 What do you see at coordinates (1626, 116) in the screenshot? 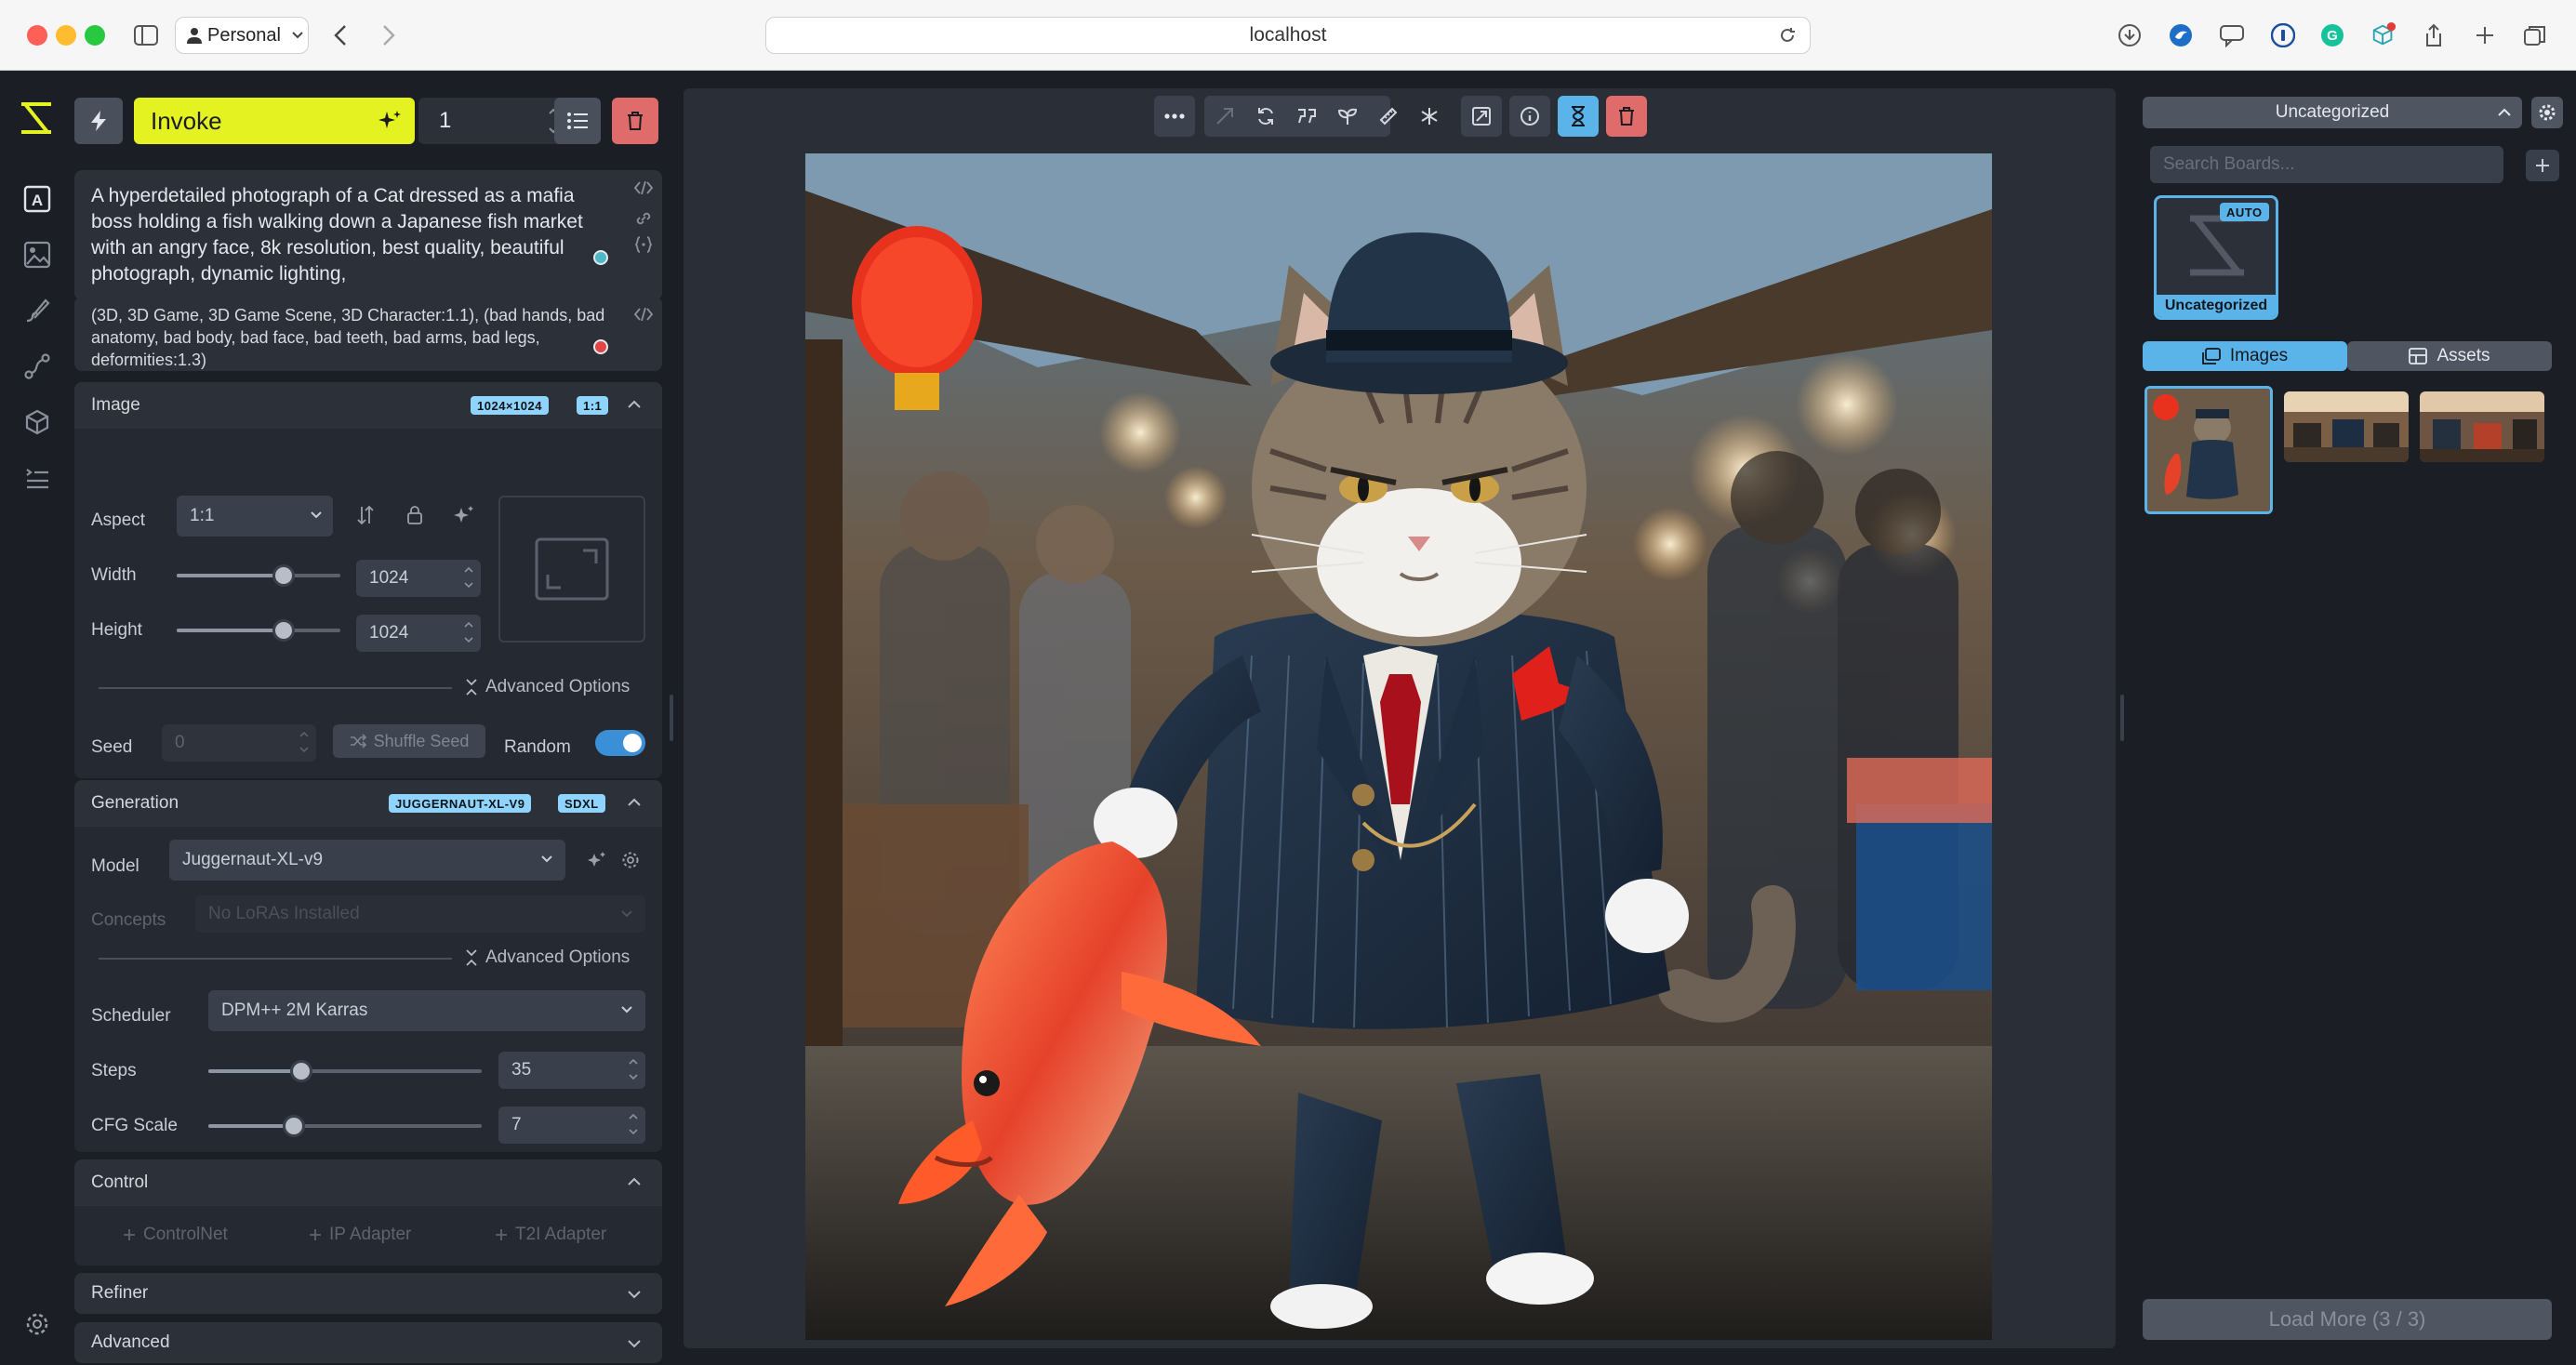
I see `delete-image-button` at bounding box center [1626, 116].